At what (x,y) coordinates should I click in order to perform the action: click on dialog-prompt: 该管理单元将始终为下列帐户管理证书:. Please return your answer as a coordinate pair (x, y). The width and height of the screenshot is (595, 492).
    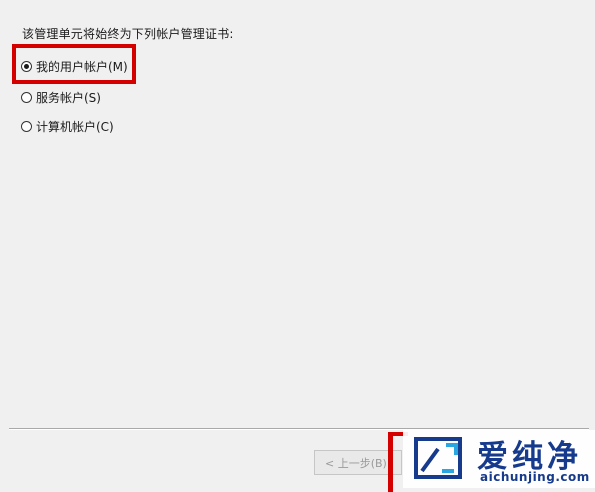
    Looking at the image, I should click on (128, 34).